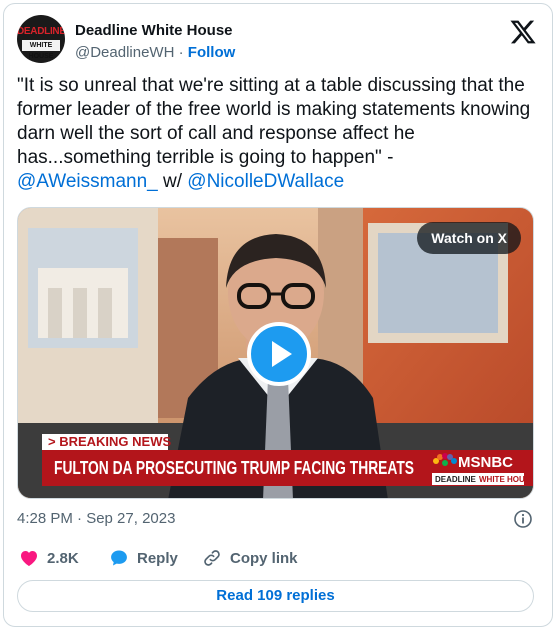  I want to click on account-handle: @DeadlineWH, so click(124, 52).